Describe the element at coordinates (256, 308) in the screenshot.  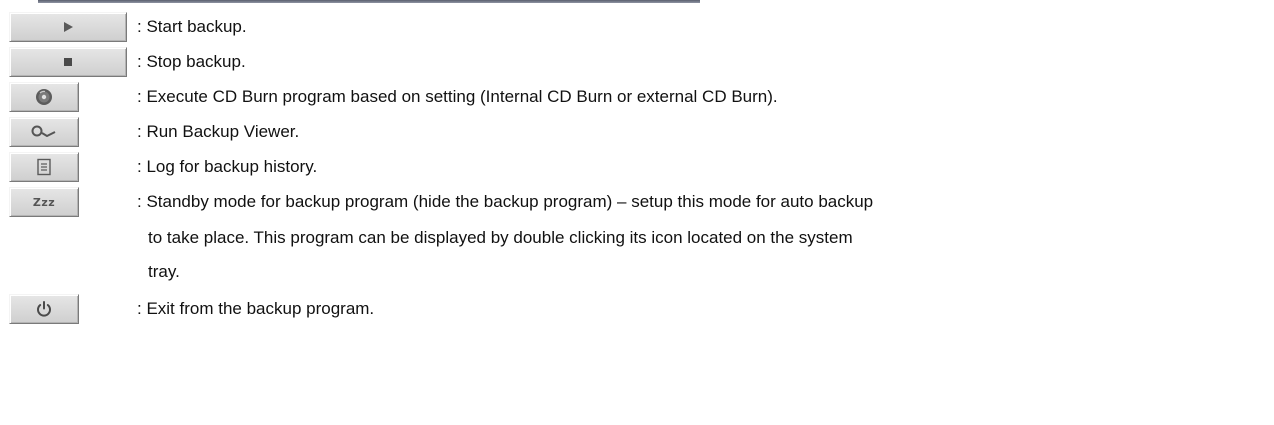
I see `exit-description: : Exit from the backup program.` at that location.